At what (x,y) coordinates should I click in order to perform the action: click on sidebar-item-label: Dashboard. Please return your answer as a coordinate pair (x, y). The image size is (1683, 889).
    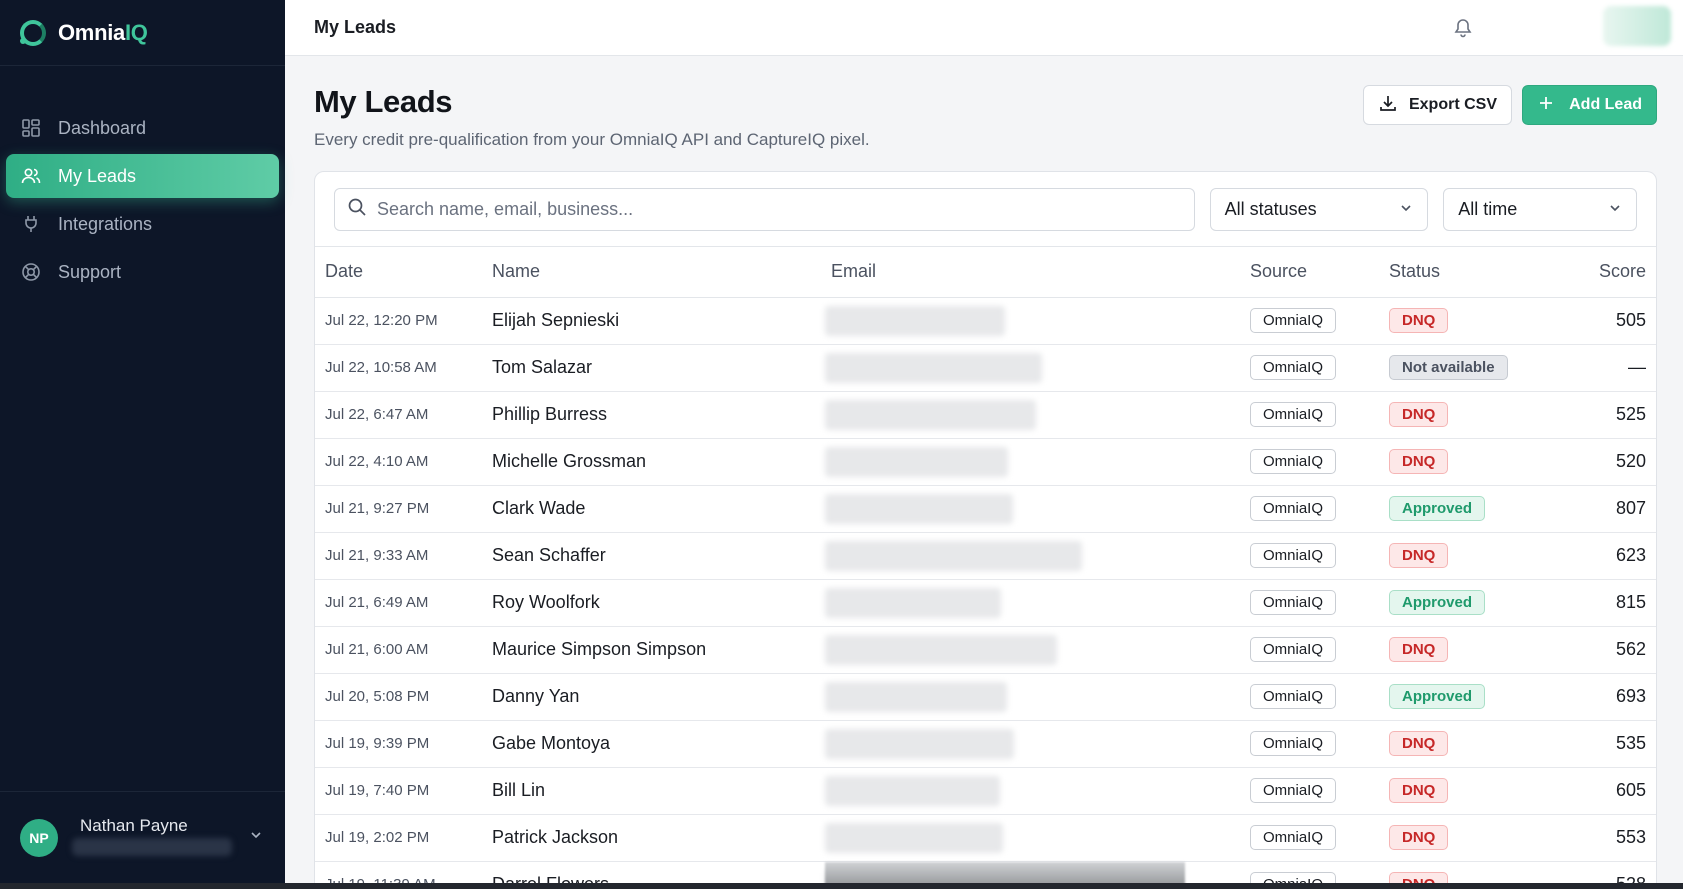
    Looking at the image, I should click on (102, 127).